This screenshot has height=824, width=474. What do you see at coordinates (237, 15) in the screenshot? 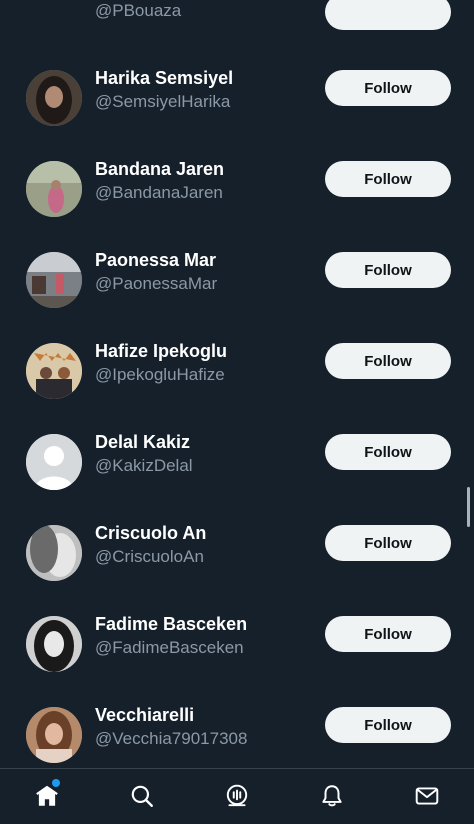
I see `list-item: @PBouaza` at bounding box center [237, 15].